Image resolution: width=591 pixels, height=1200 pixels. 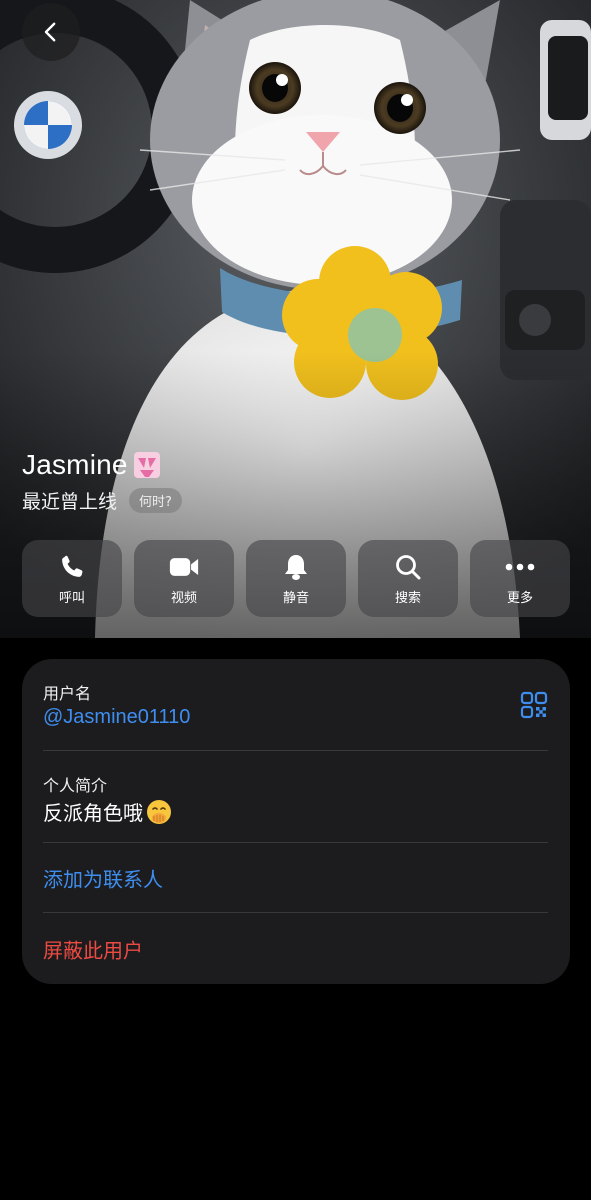 What do you see at coordinates (183, 598) in the screenshot?
I see `video-label: 视频` at bounding box center [183, 598].